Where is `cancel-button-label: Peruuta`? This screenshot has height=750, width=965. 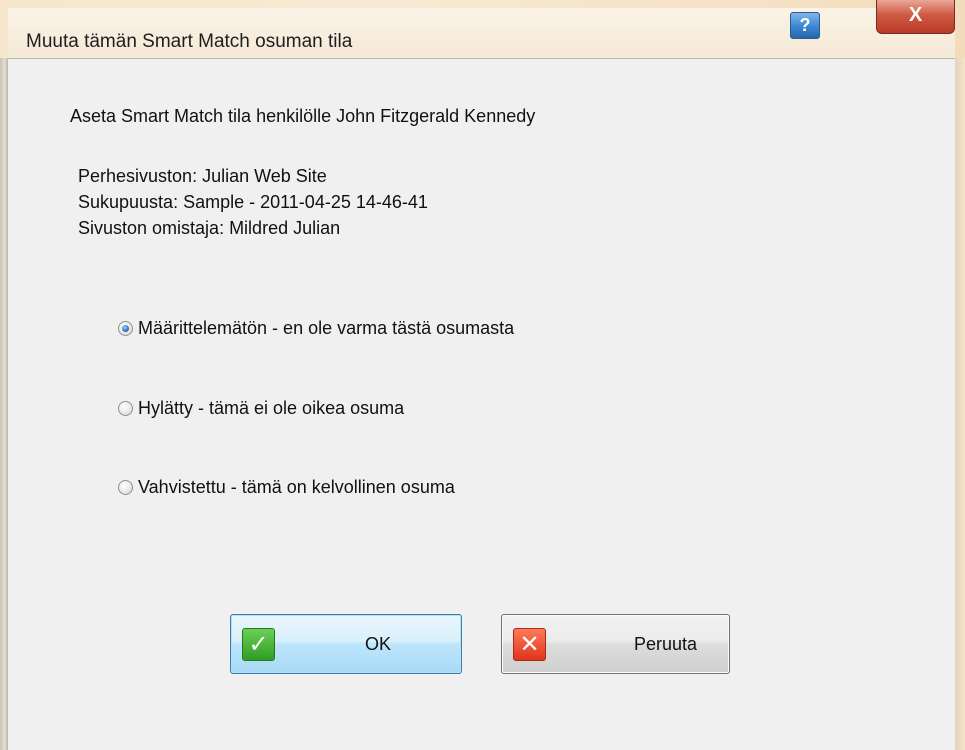
cancel-button-label: Peruuta is located at coordinates (666, 644).